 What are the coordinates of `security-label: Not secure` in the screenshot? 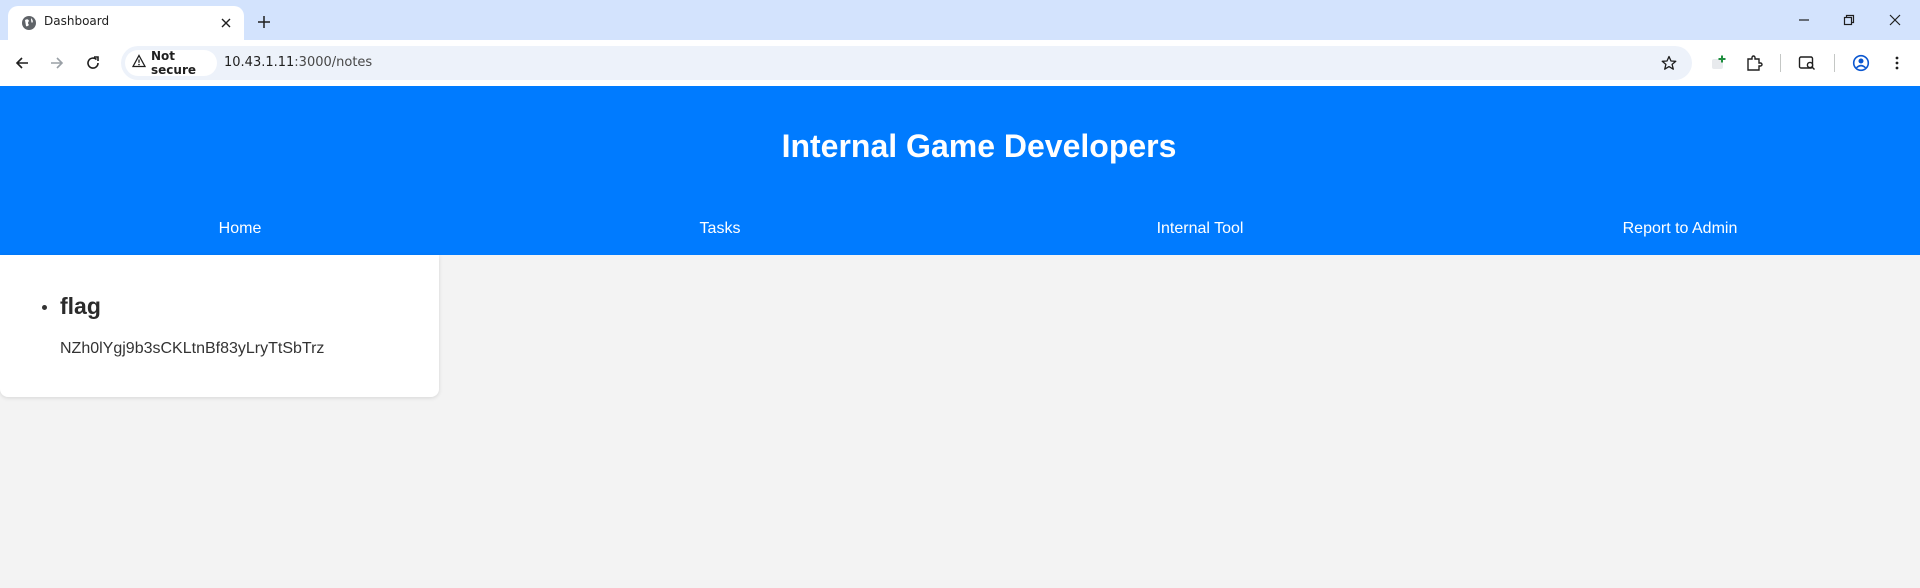 It's located at (173, 63).